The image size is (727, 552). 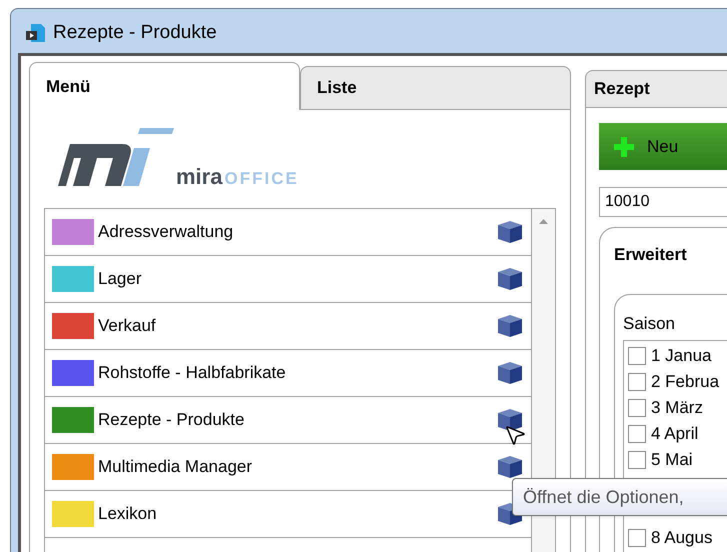 I want to click on menu-item-label: Multimedia Manager, so click(x=176, y=467).